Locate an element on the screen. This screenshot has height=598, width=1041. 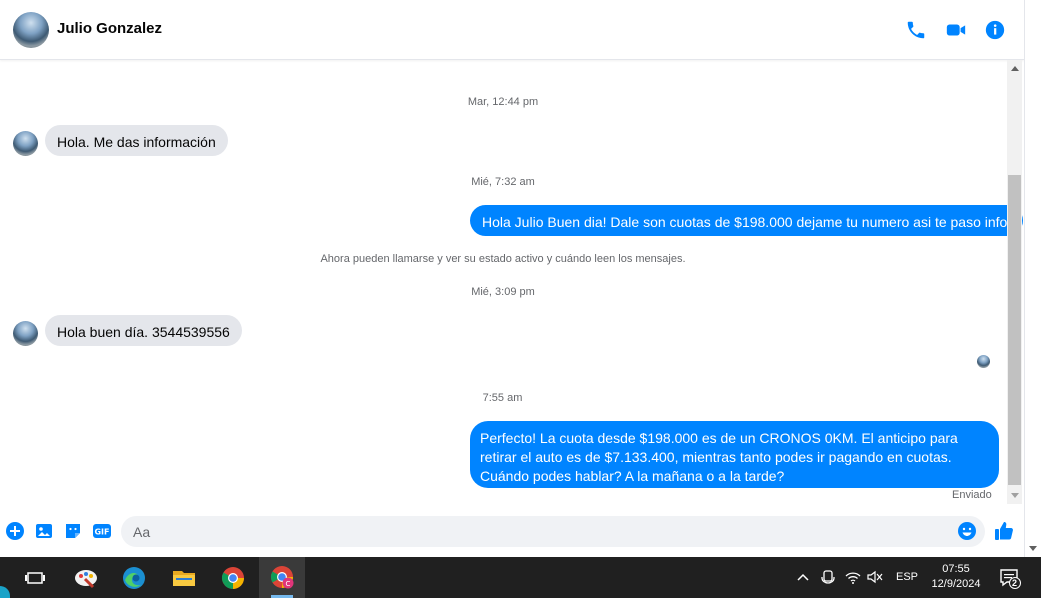
timestamp: 7:55 am is located at coordinates (502, 398).